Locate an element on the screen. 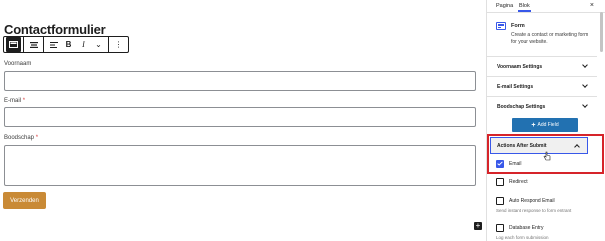 This screenshot has height=241, width=605. panel-label: Voornaam Settings is located at coordinates (520, 67).